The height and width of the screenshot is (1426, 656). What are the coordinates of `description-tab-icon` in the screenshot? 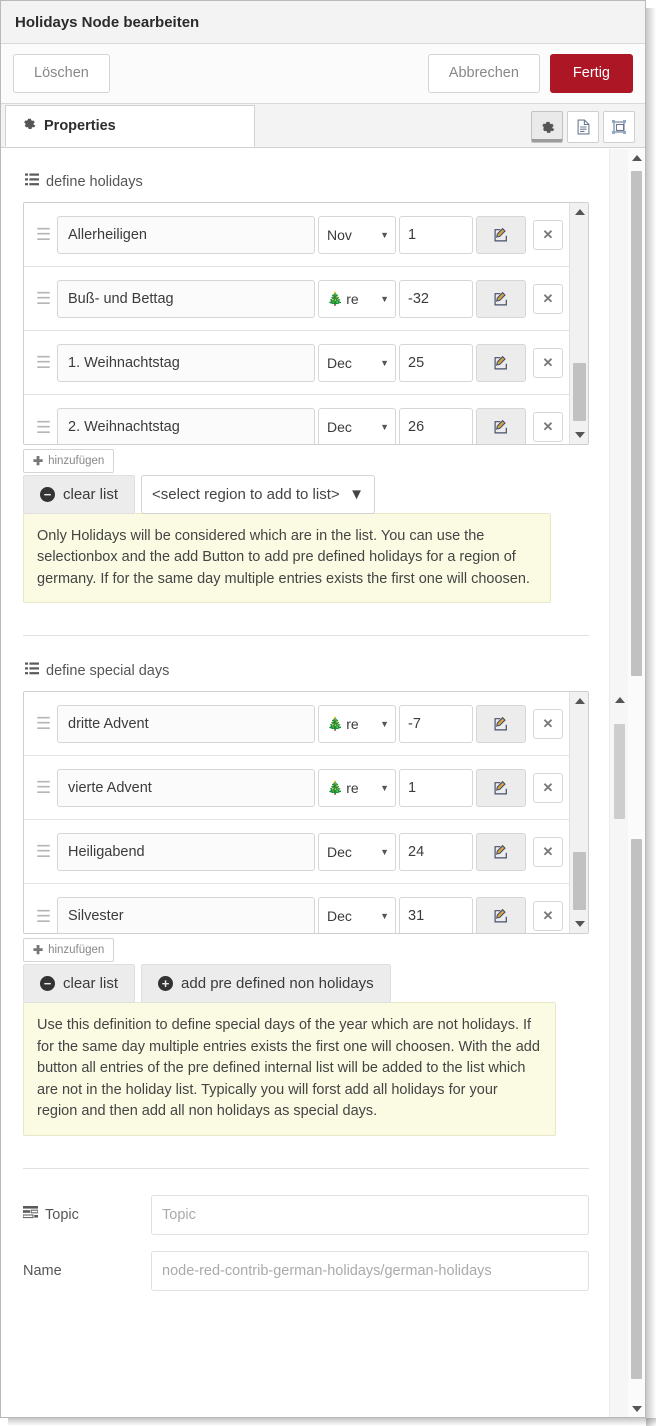 It's located at (583, 127).